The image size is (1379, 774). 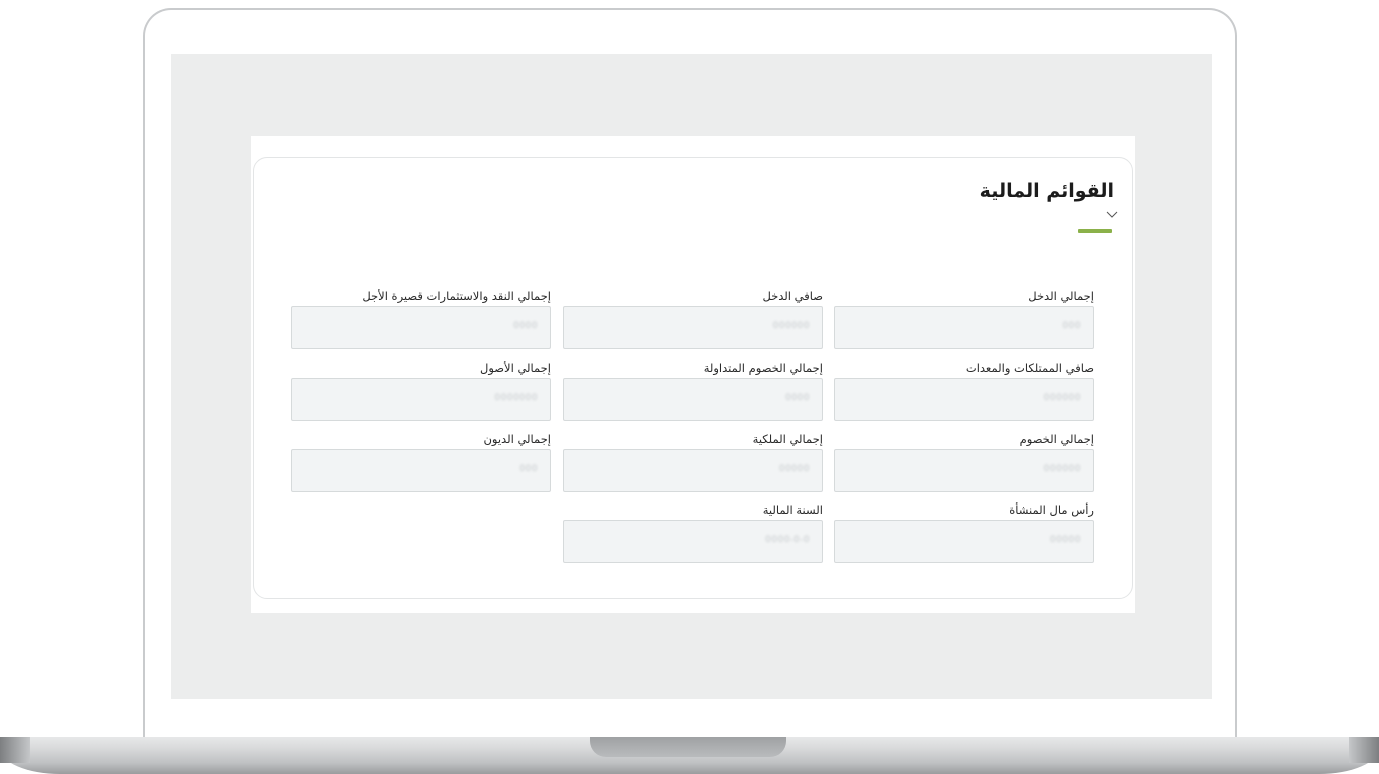 I want to click on total-debts-label: إجمالي الديون, so click(x=517, y=439).